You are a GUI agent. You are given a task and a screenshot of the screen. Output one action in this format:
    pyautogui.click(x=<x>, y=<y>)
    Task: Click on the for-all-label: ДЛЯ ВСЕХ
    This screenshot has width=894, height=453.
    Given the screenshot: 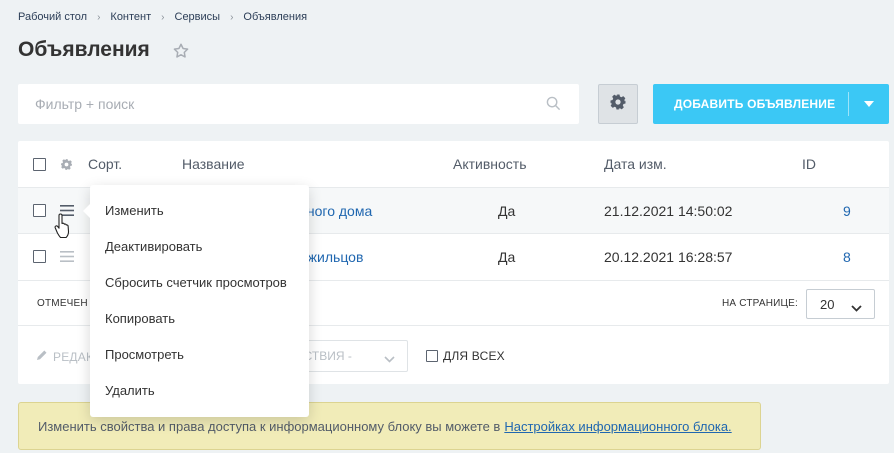 What is the action you would take?
    pyautogui.click(x=474, y=356)
    